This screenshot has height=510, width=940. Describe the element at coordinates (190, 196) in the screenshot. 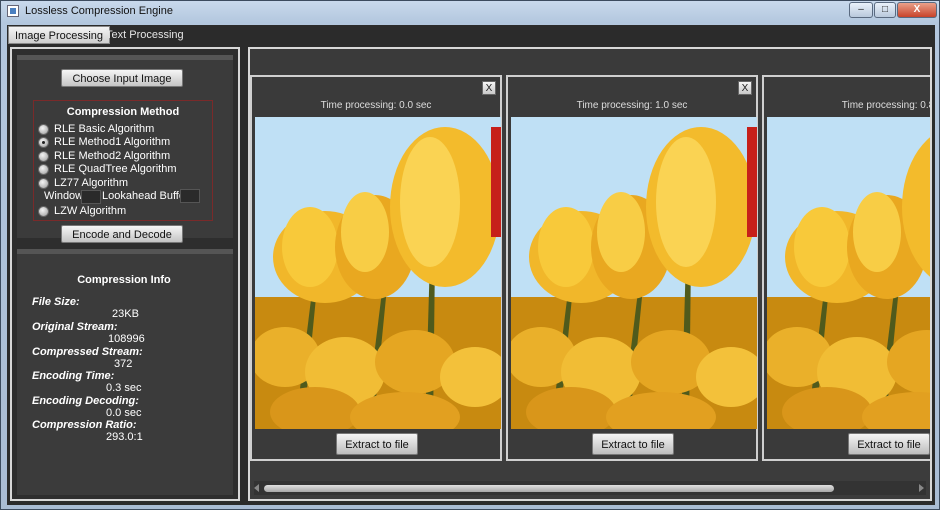

I see `lookahead-buffer-input` at that location.